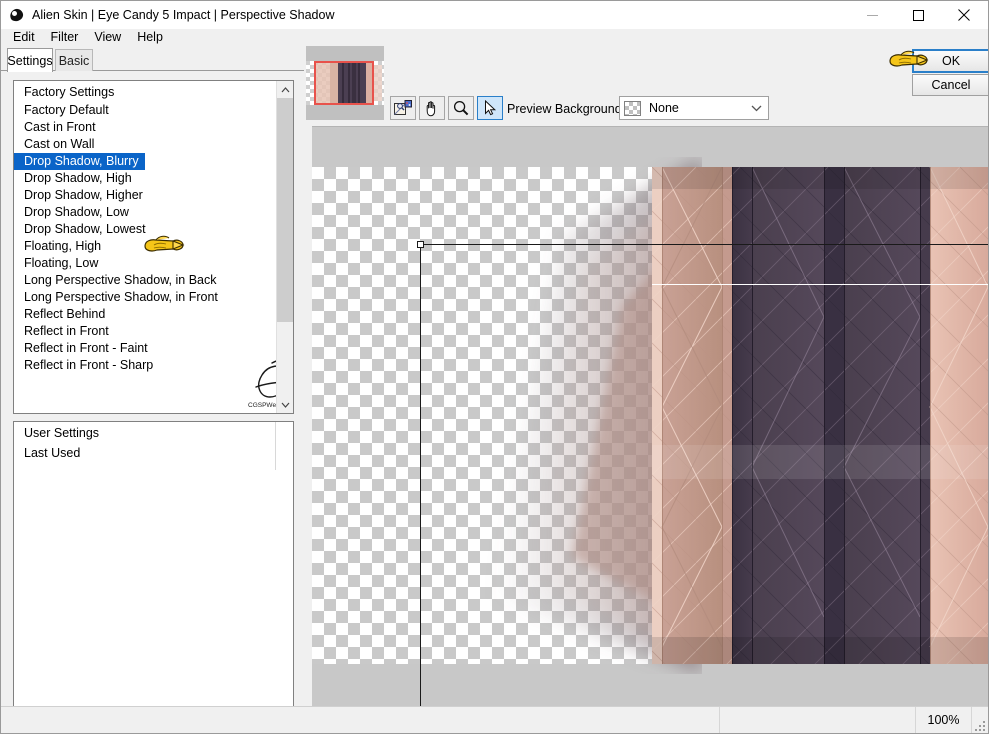 The image size is (989, 734). I want to click on list-item: Drop Shadow, Low, so click(145, 212).